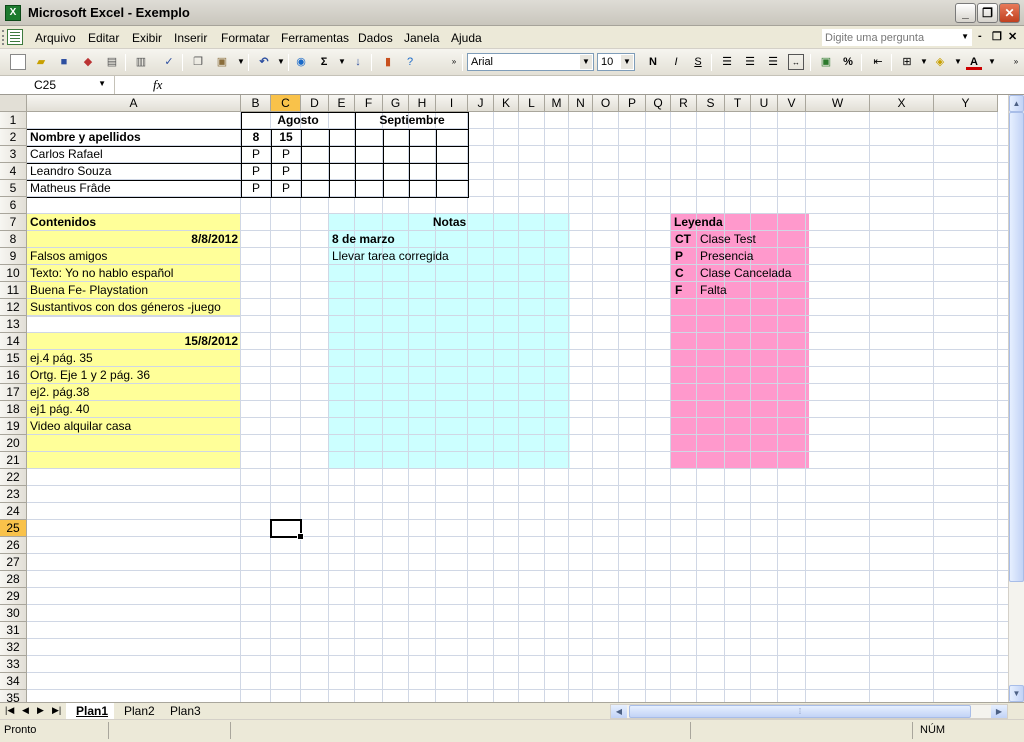 Image resolution: width=1024 pixels, height=742 pixels. Describe the element at coordinates (13, 341) in the screenshot. I see `row-header-14: 14` at that location.